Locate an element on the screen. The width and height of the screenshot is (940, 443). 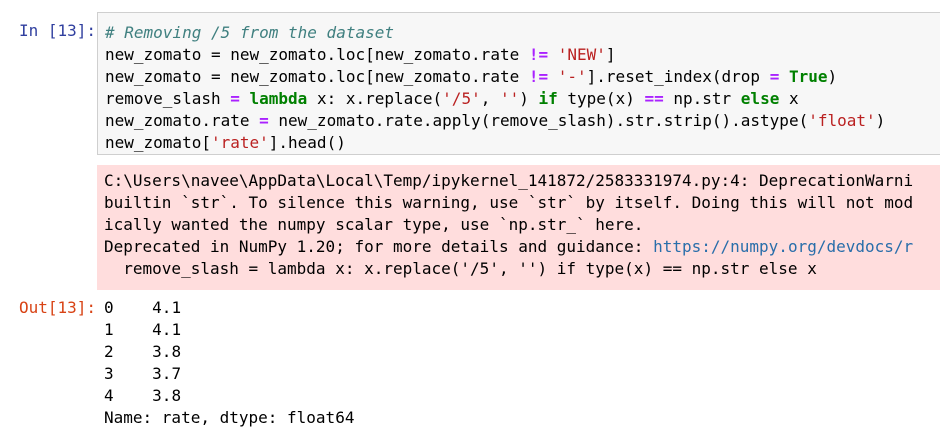
row-index: 0 is located at coordinates (109, 307).